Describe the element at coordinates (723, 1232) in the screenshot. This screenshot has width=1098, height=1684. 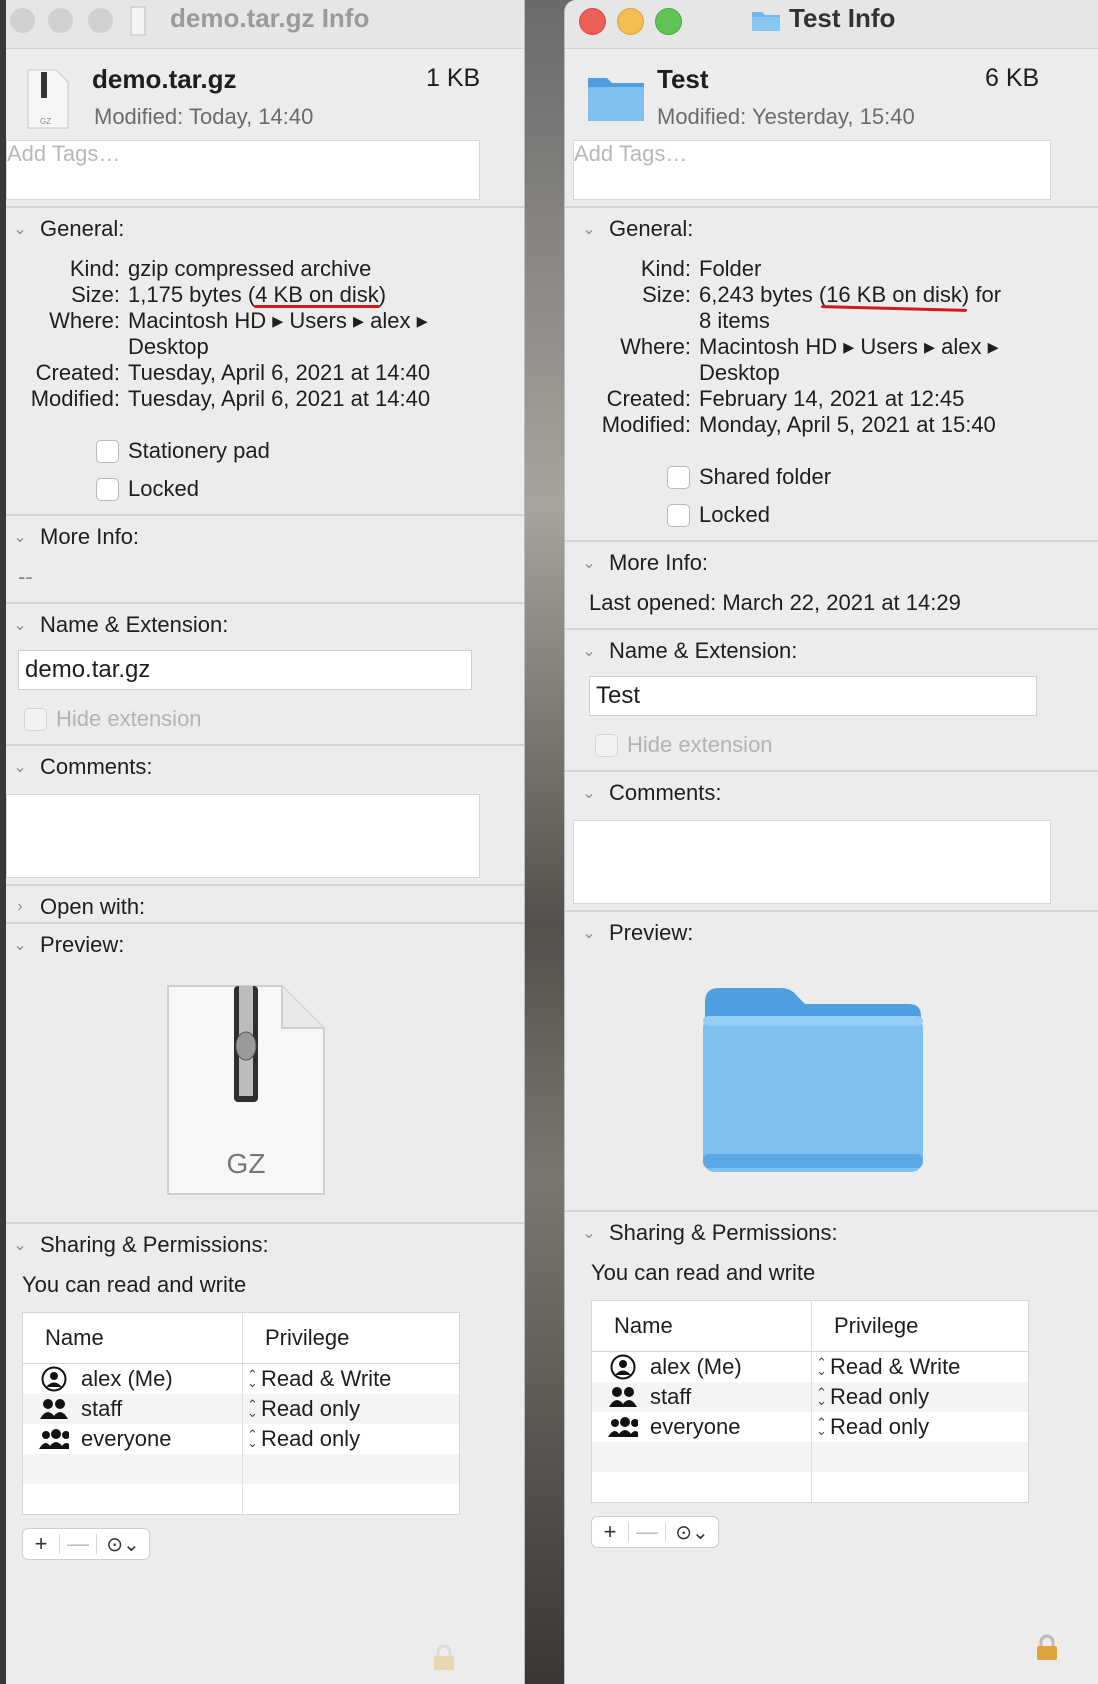
I see `section-label: Sharing & Permissions:` at that location.